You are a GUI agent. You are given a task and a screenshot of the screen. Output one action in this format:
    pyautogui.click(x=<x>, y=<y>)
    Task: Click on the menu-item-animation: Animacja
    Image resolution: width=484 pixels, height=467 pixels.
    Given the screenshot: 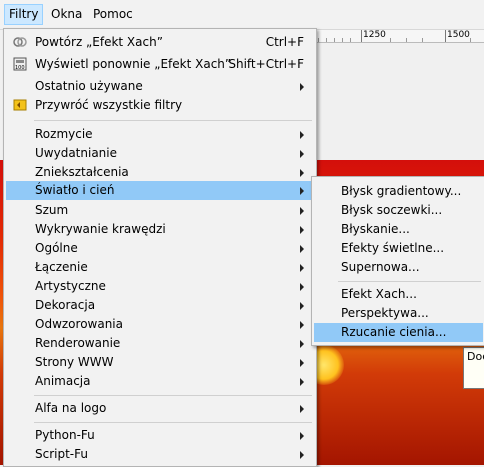 What is the action you would take?
    pyautogui.click(x=160, y=381)
    